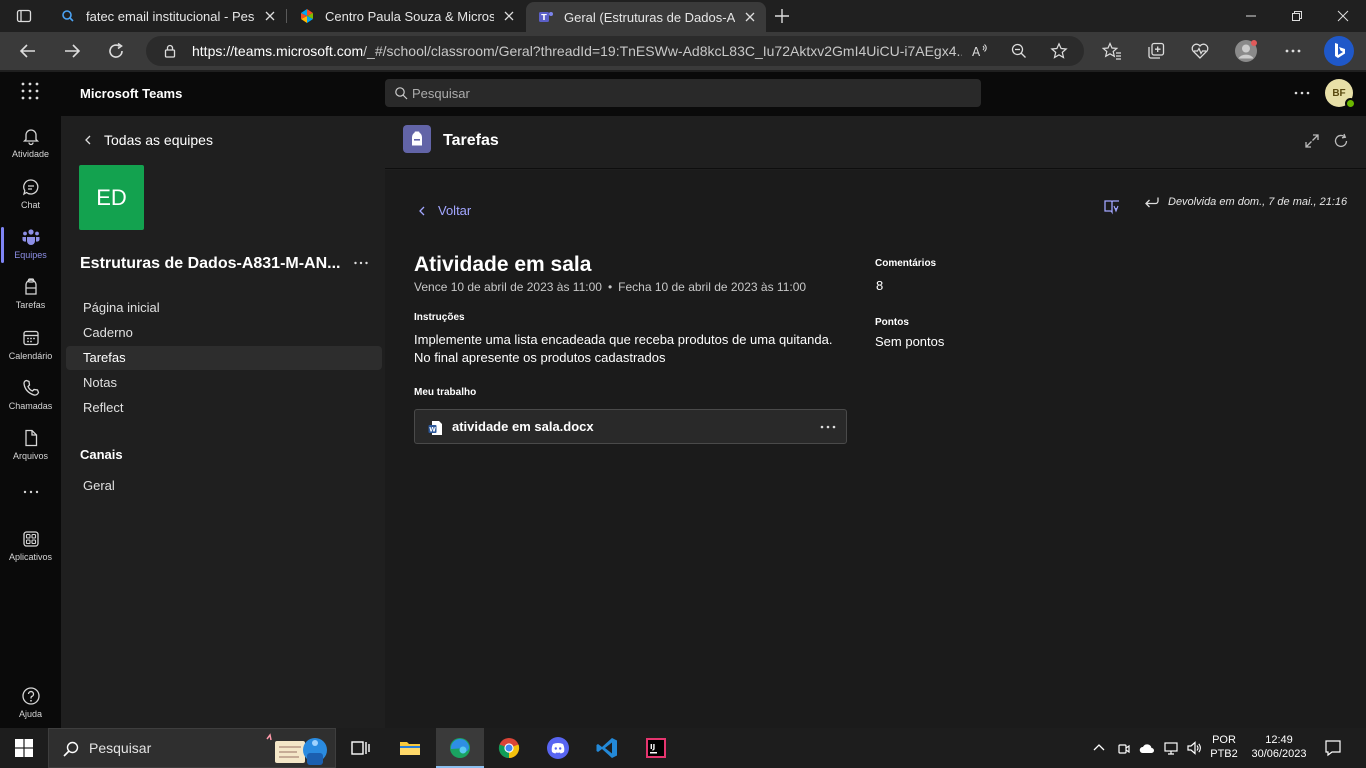  What do you see at coordinates (224, 308) in the screenshot?
I see `nav-item-home: Página inicial` at bounding box center [224, 308].